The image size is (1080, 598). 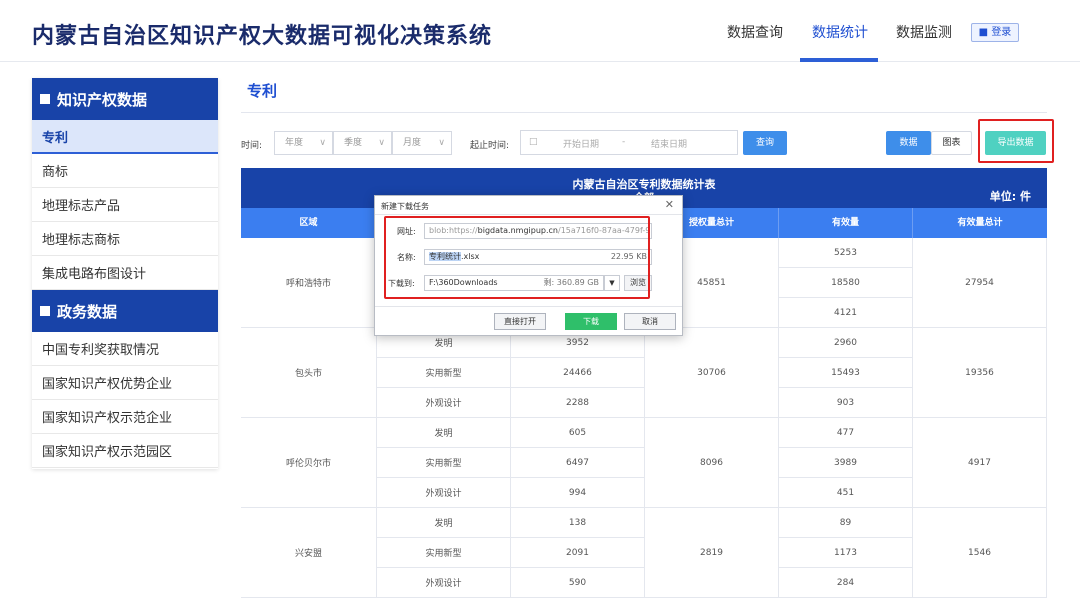 I want to click on valid-cell: 89, so click(x=846, y=523).